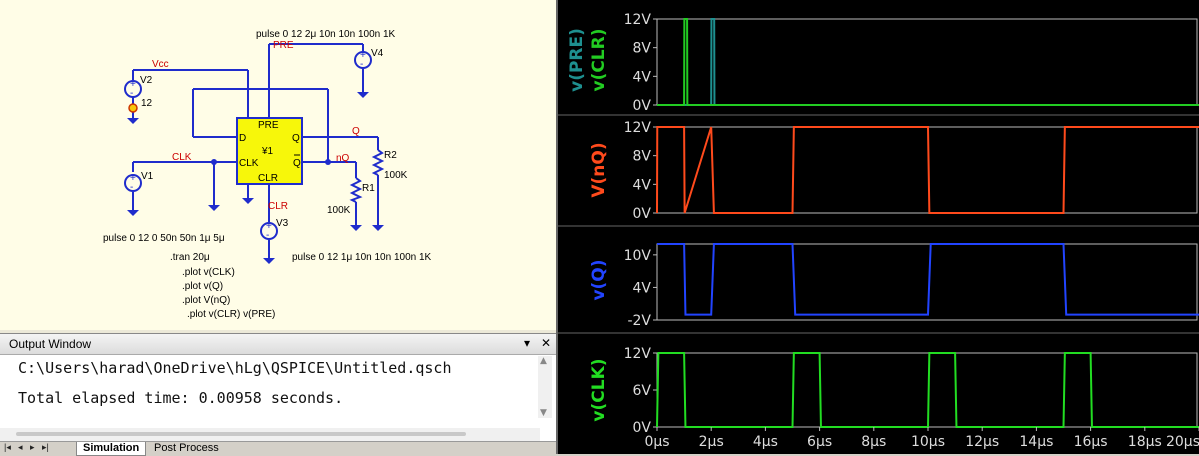  Describe the element at coordinates (208, 272) in the screenshot. I see `plot-directive-1: .plot v(CLK)` at that location.